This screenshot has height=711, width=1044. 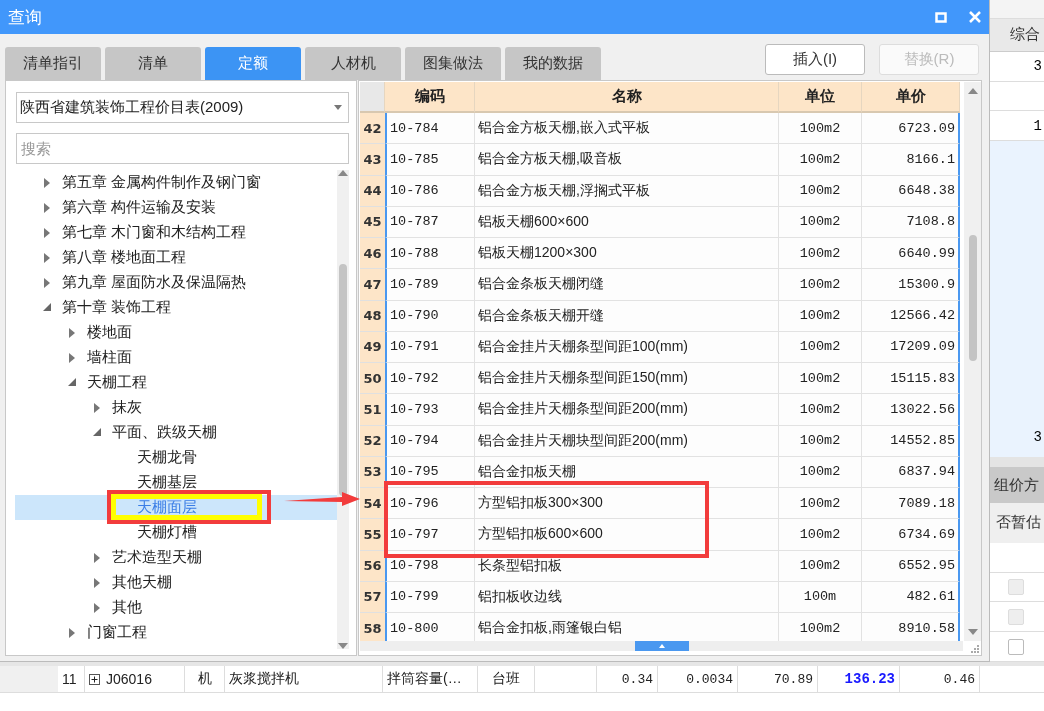 I want to click on tree-item: 门窗工程, so click(x=117, y=632).